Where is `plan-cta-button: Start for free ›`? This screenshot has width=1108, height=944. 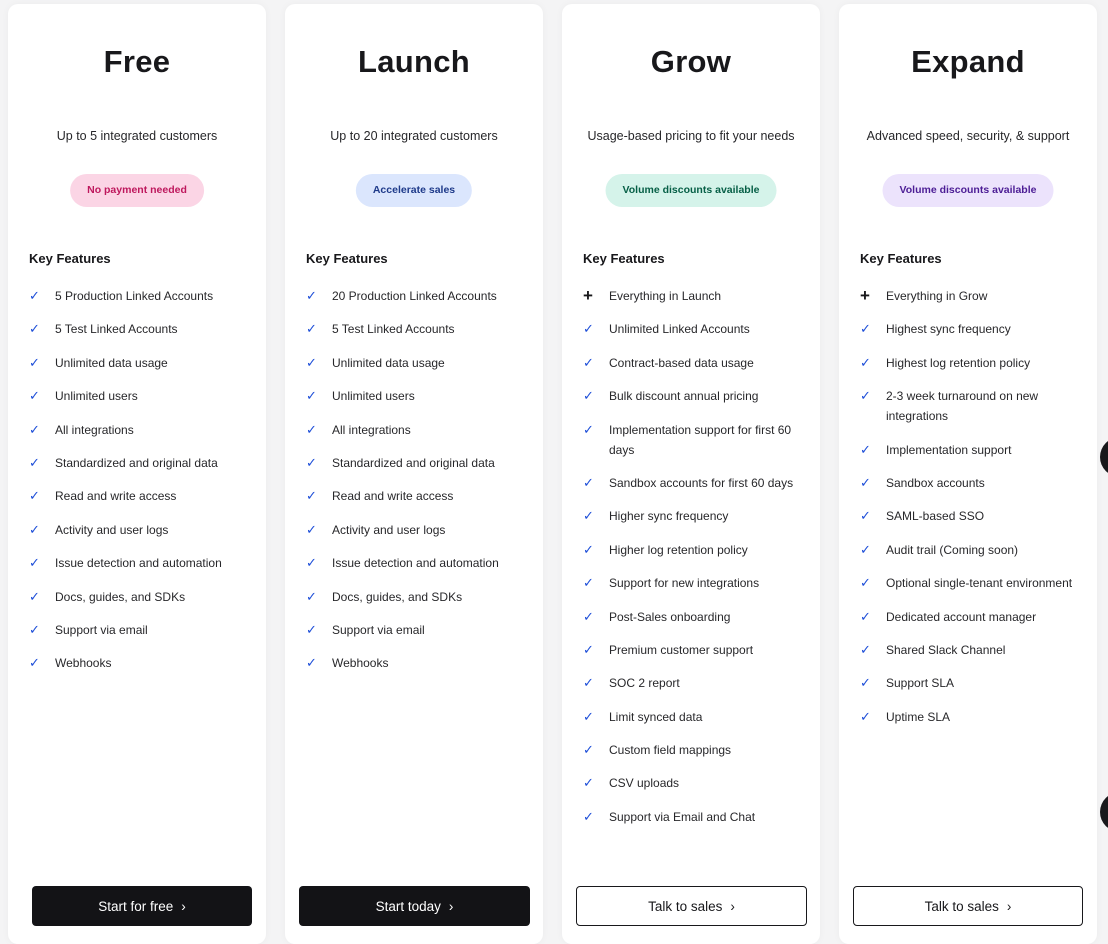 plan-cta-button: Start for free › is located at coordinates (142, 906).